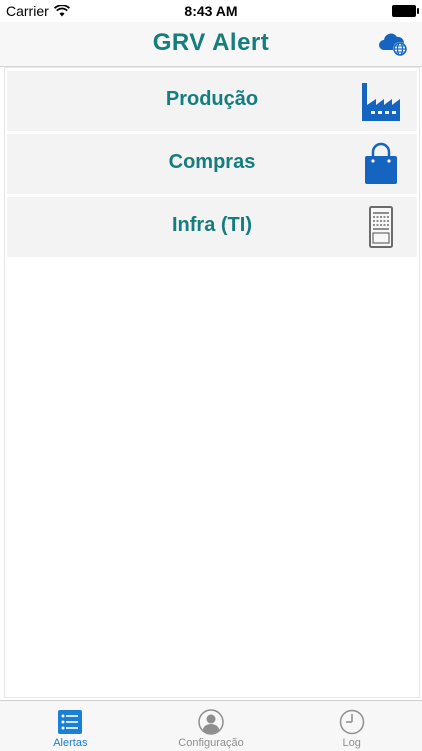 This screenshot has height=751, width=422. What do you see at coordinates (351, 743) in the screenshot?
I see `tab-label: Log` at bounding box center [351, 743].